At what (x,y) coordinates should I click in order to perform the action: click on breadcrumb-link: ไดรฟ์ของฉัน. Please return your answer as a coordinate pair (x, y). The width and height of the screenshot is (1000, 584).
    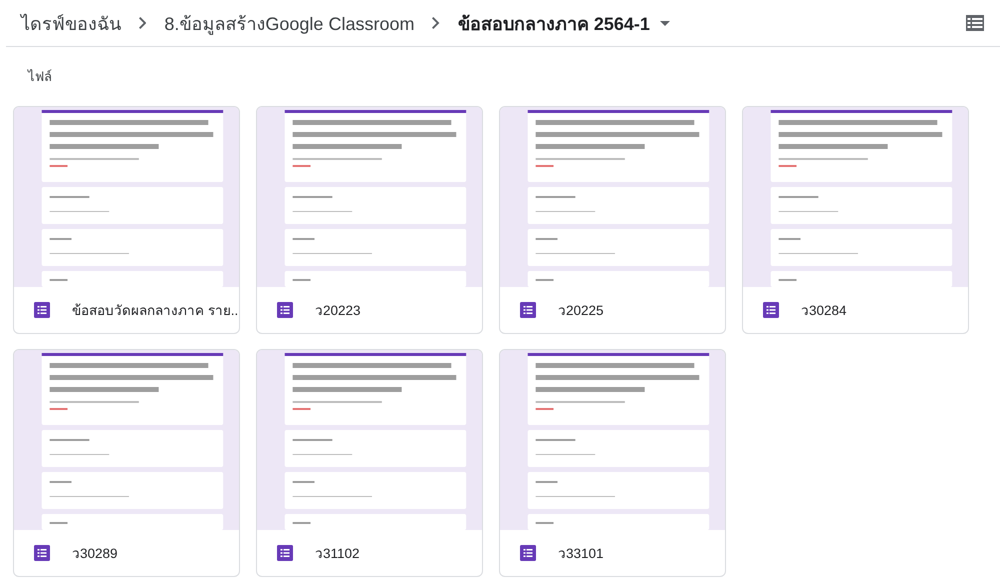
    Looking at the image, I should click on (71, 23).